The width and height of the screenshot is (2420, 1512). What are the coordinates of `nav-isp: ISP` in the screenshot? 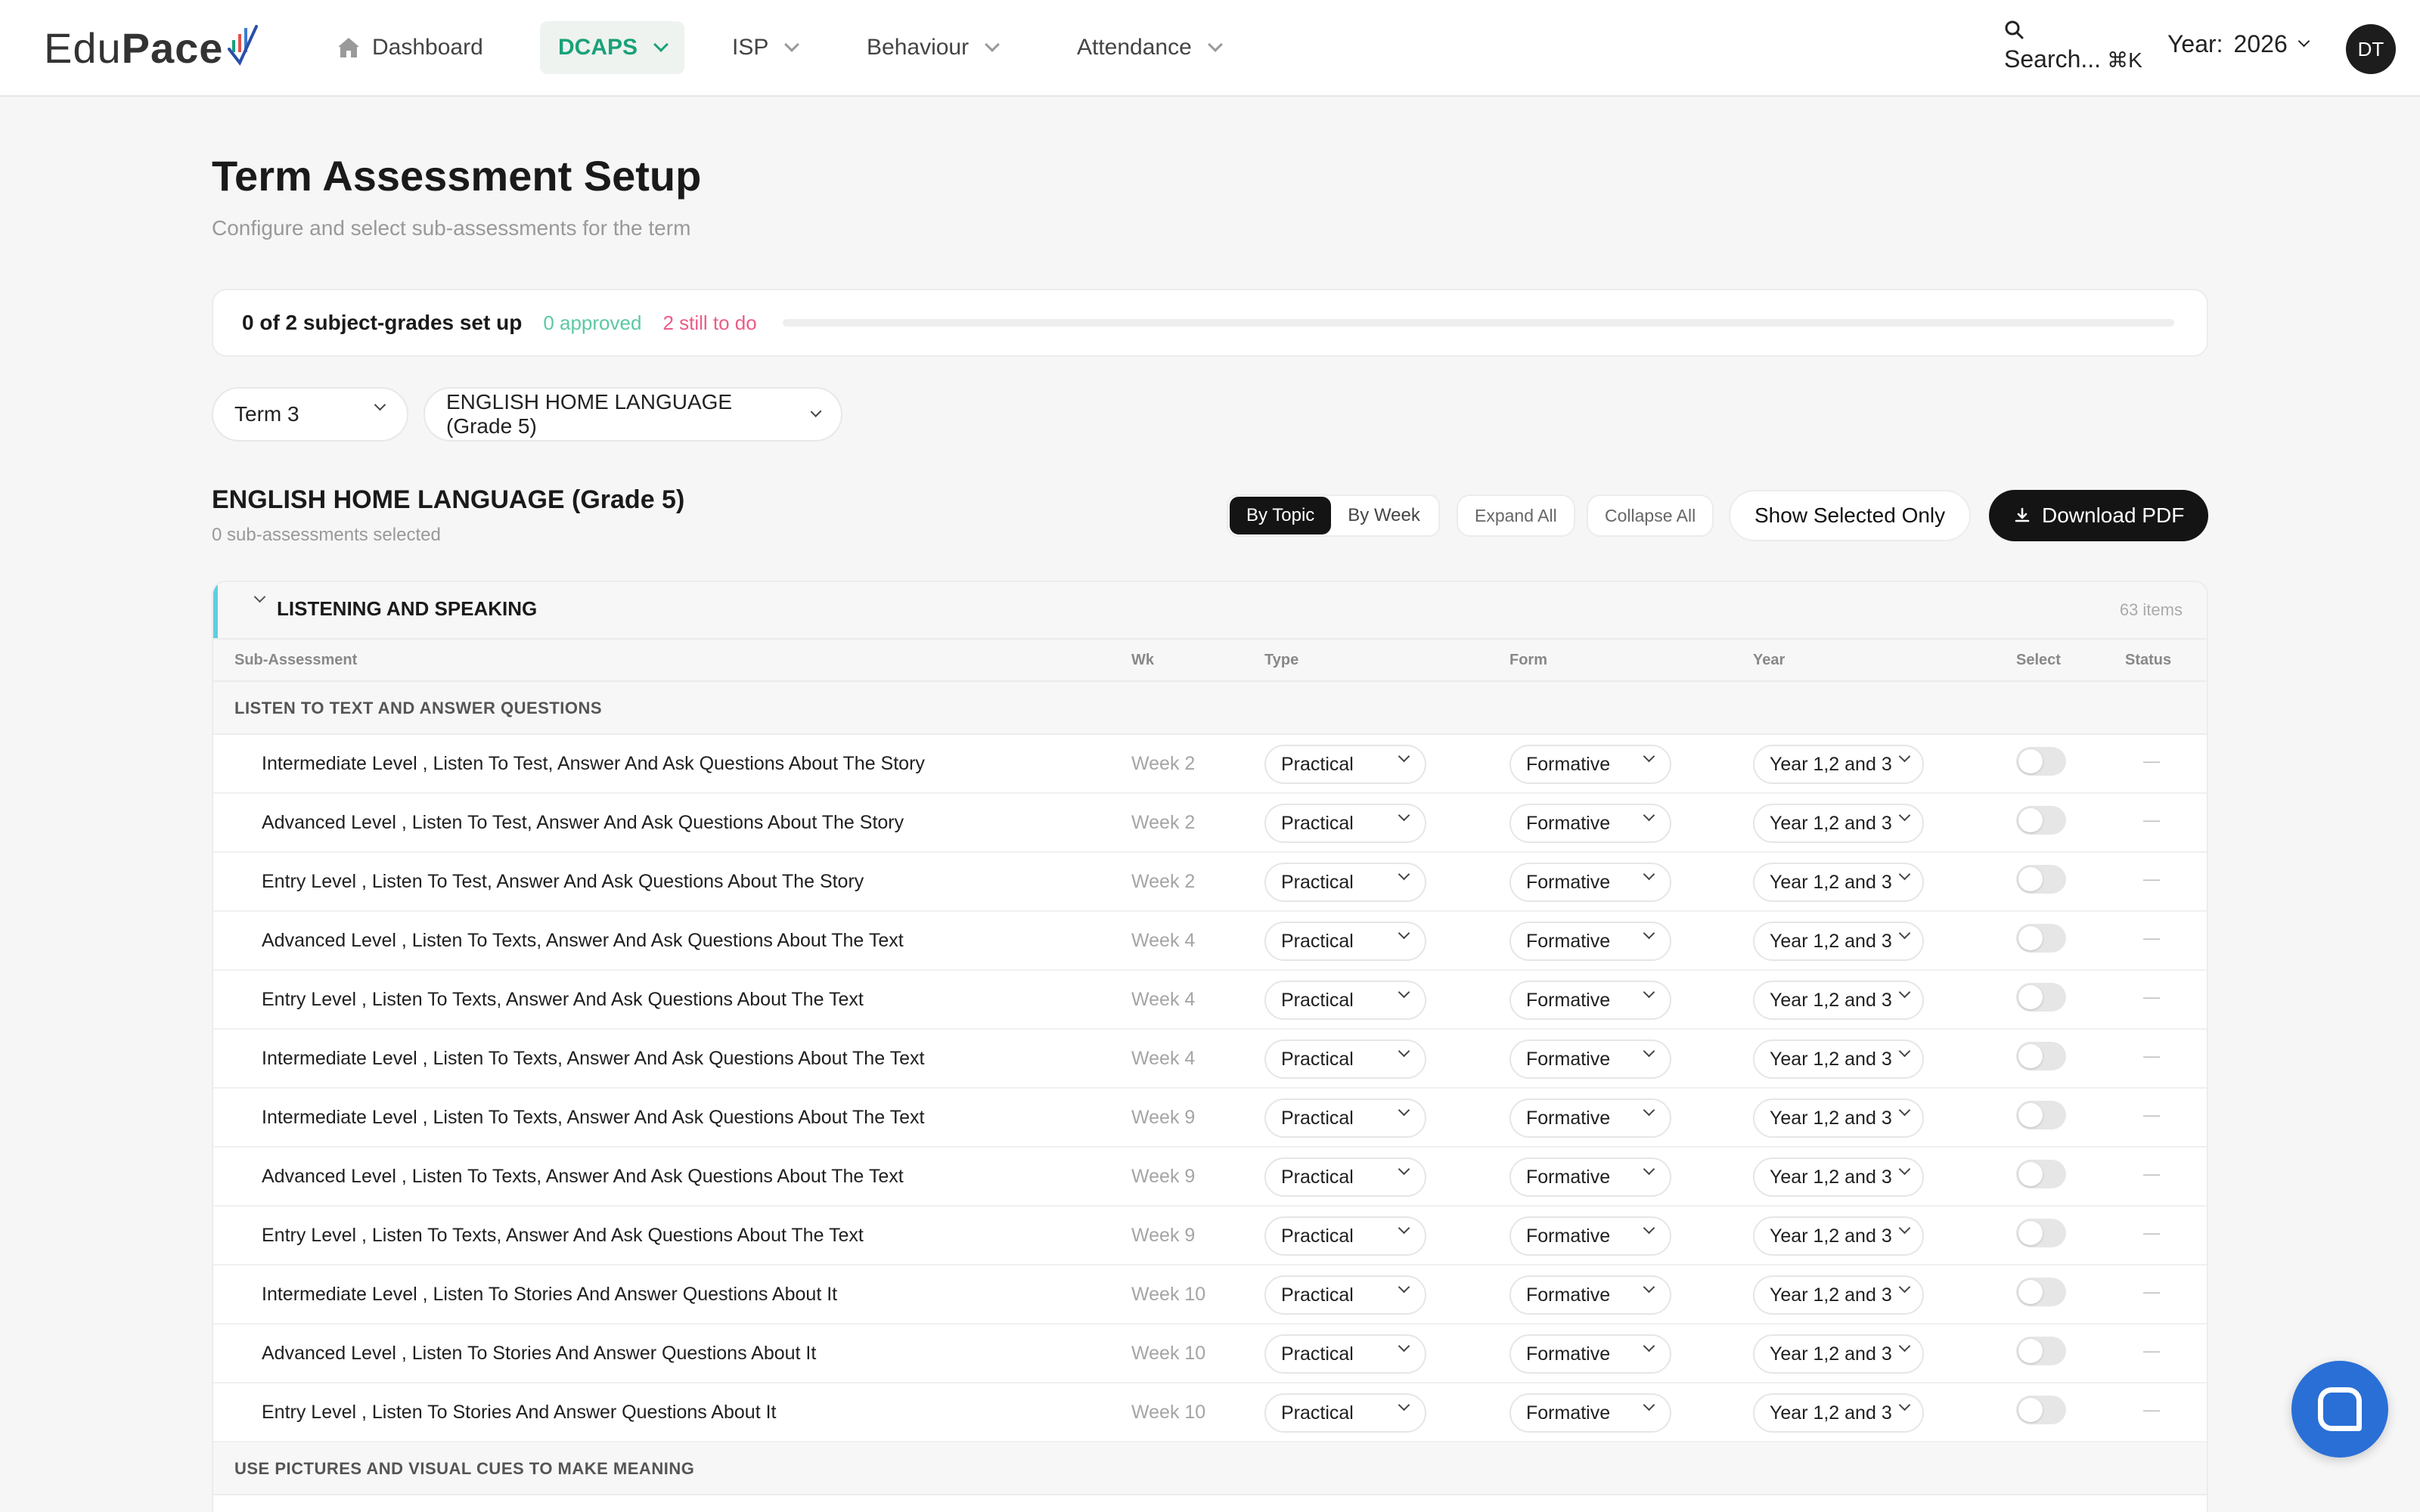 It's located at (764, 48).